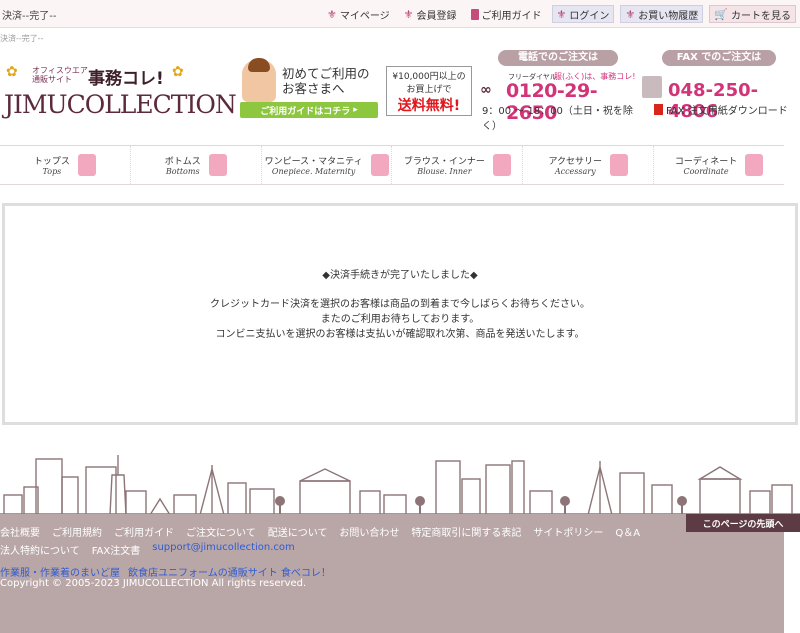 The height and width of the screenshot is (633, 800). What do you see at coordinates (60, 75) in the screenshot?
I see `logo-tagline: オフィスウエア 通販サイト` at bounding box center [60, 75].